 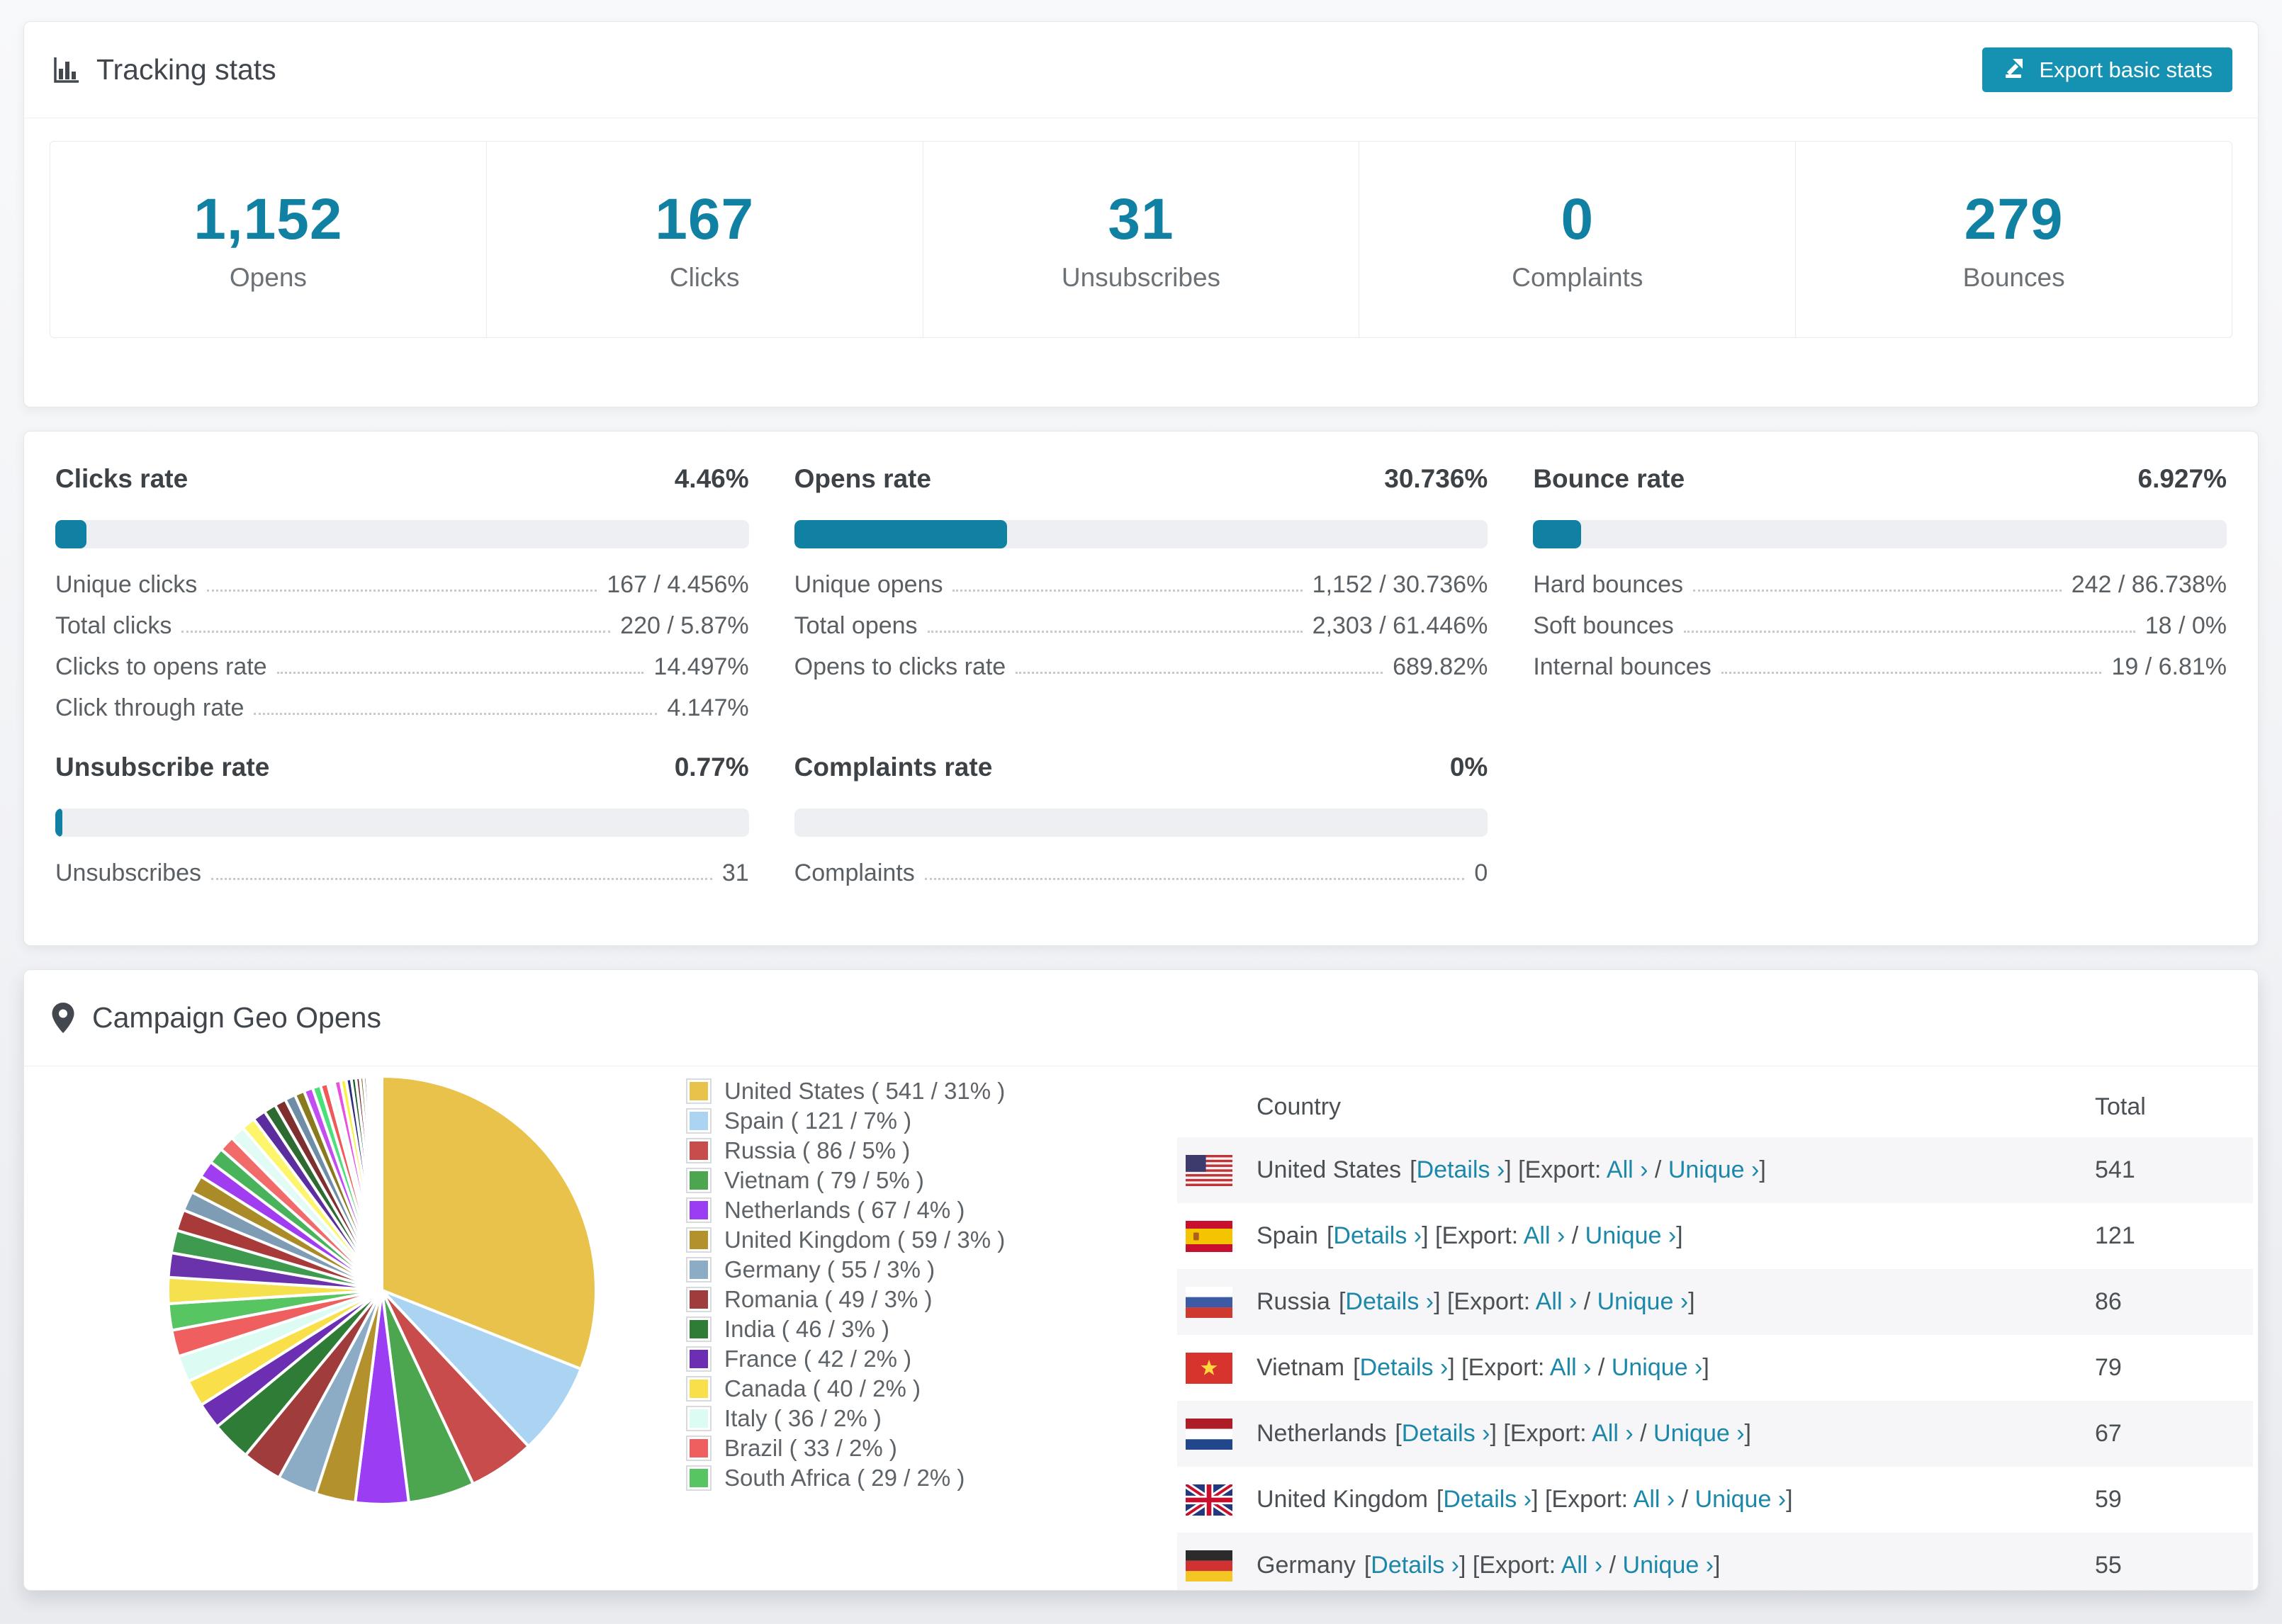 What do you see at coordinates (1141, 873) in the screenshot?
I see `rate-rows: Complaints 0` at bounding box center [1141, 873].